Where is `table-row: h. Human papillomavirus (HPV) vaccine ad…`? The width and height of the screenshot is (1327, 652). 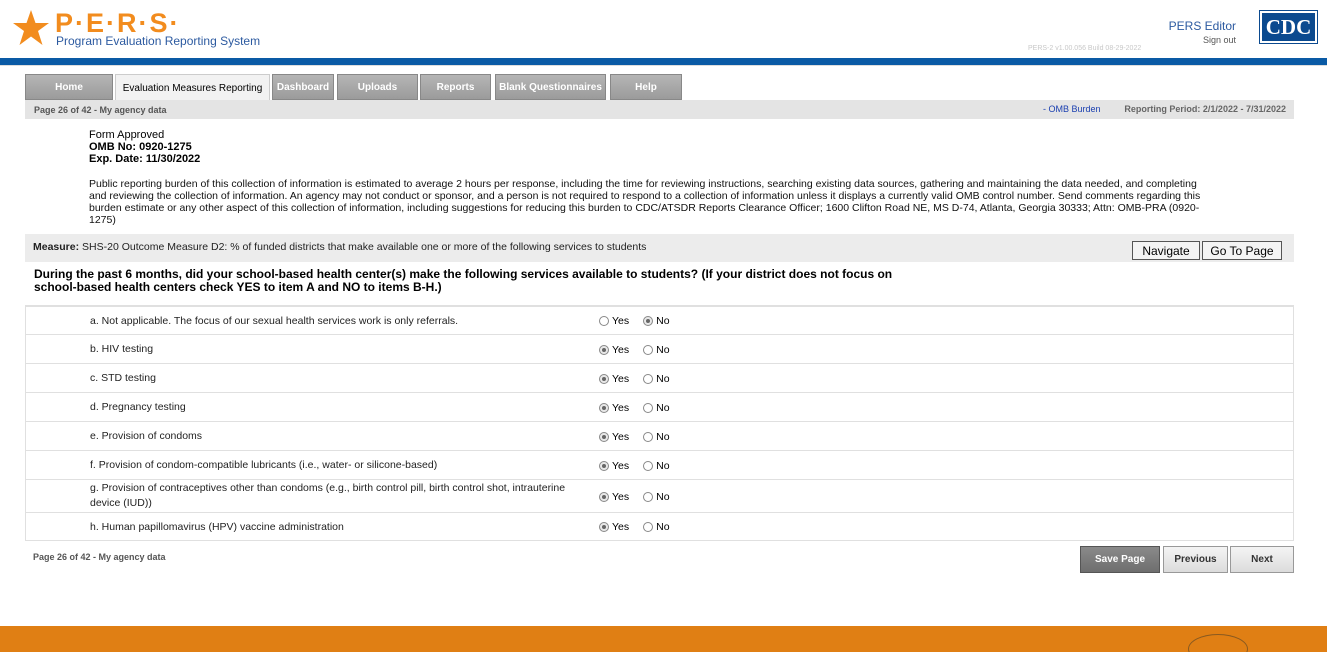 table-row: h. Human papillomavirus (HPV) vaccine ad… is located at coordinates (659, 526).